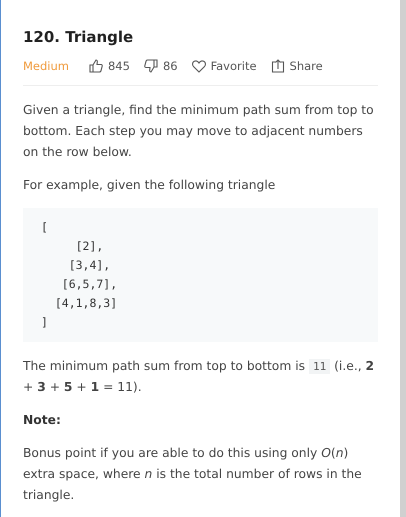 Image resolution: width=406 pixels, height=517 pixels. Describe the element at coordinates (193, 474) in the screenshot. I see `note-text: Bonus point if you are able to do this using only O(n) extra space, where n is the total number of rows in the triangle.` at that location.